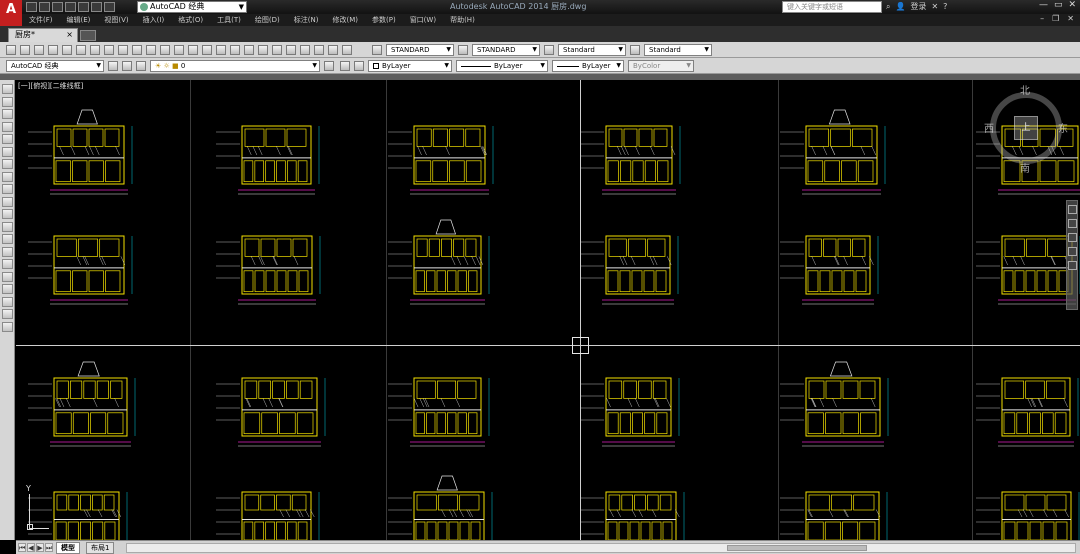 The image size is (1080, 554). Describe the element at coordinates (7, 164) in the screenshot. I see `circle-icon` at that location.